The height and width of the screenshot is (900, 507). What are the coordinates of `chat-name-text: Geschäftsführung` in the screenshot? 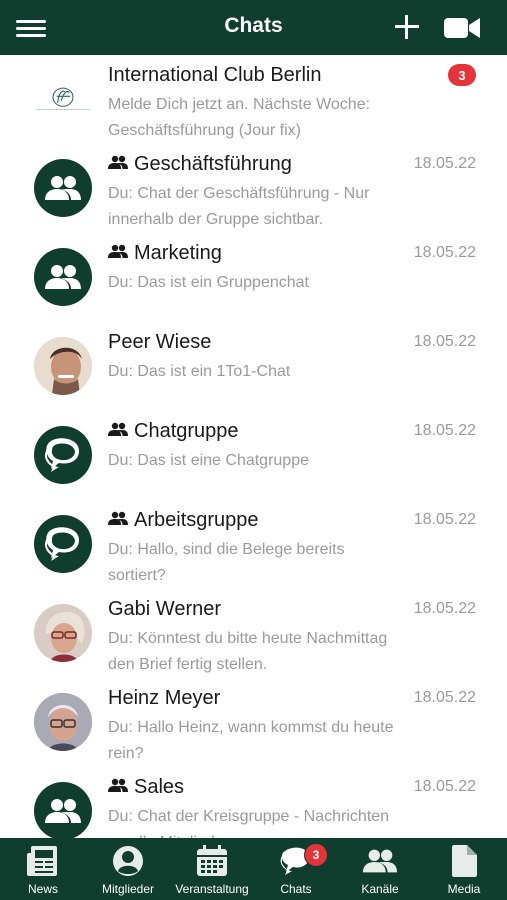 It's located at (213, 164).